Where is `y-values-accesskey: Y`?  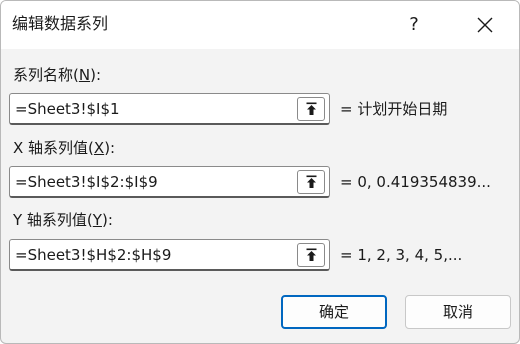
y-values-accesskey: Y is located at coordinates (97, 220).